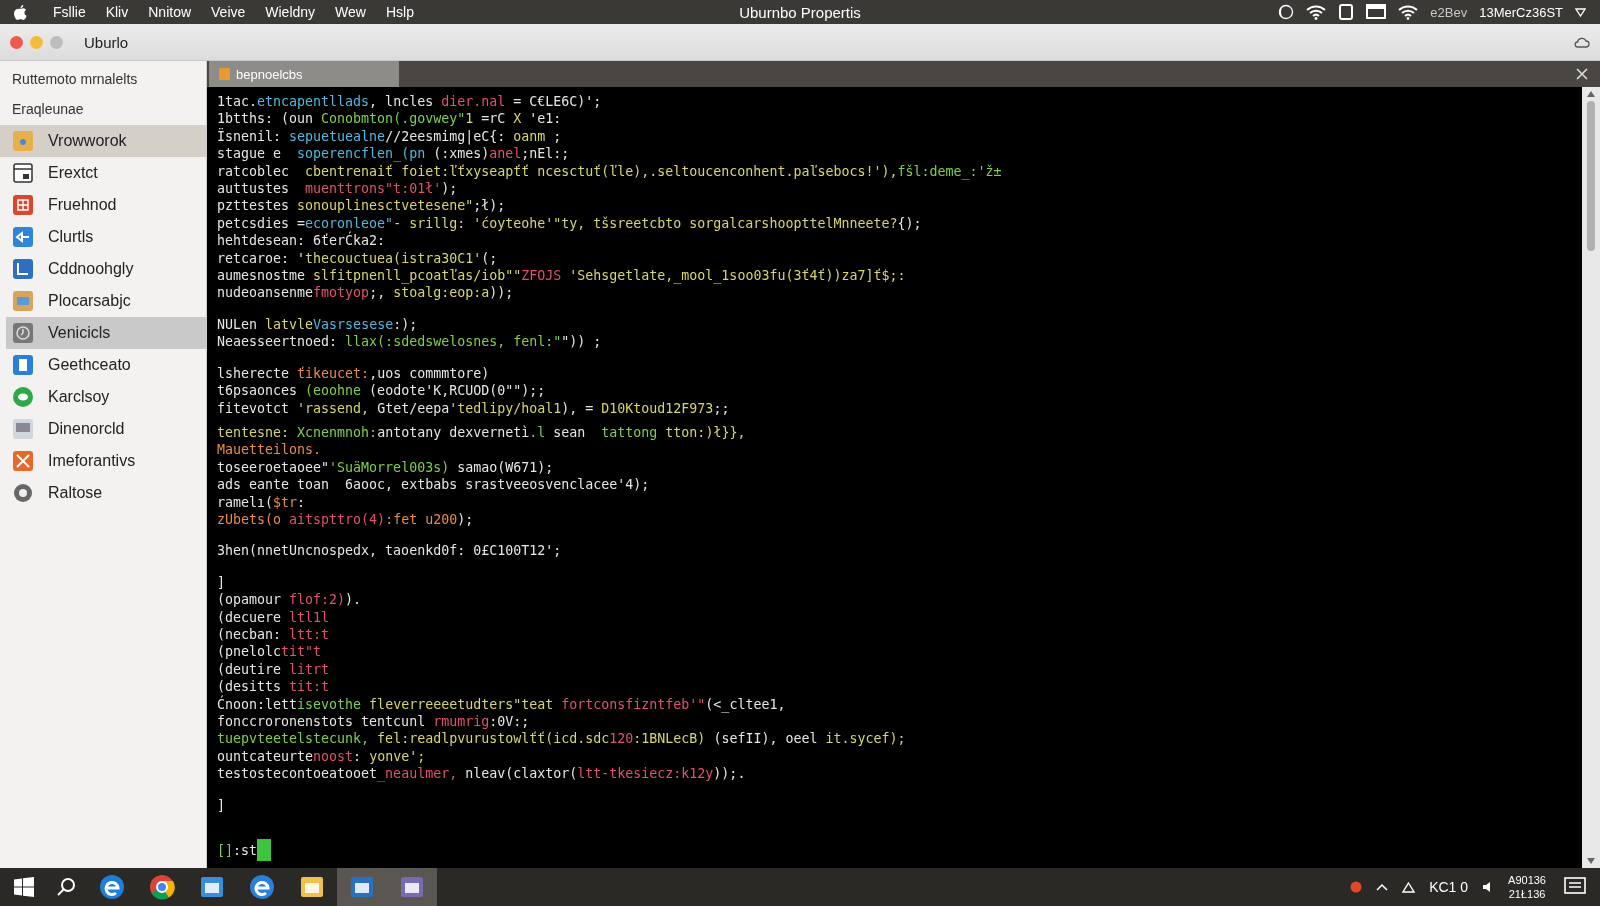 Image resolution: width=1600 pixels, height=906 pixels. What do you see at coordinates (410, 102) in the screenshot?
I see `code-line: 1tac.etncapentllads, lncles dier.nal = C€LE6C)';` at bounding box center [410, 102].